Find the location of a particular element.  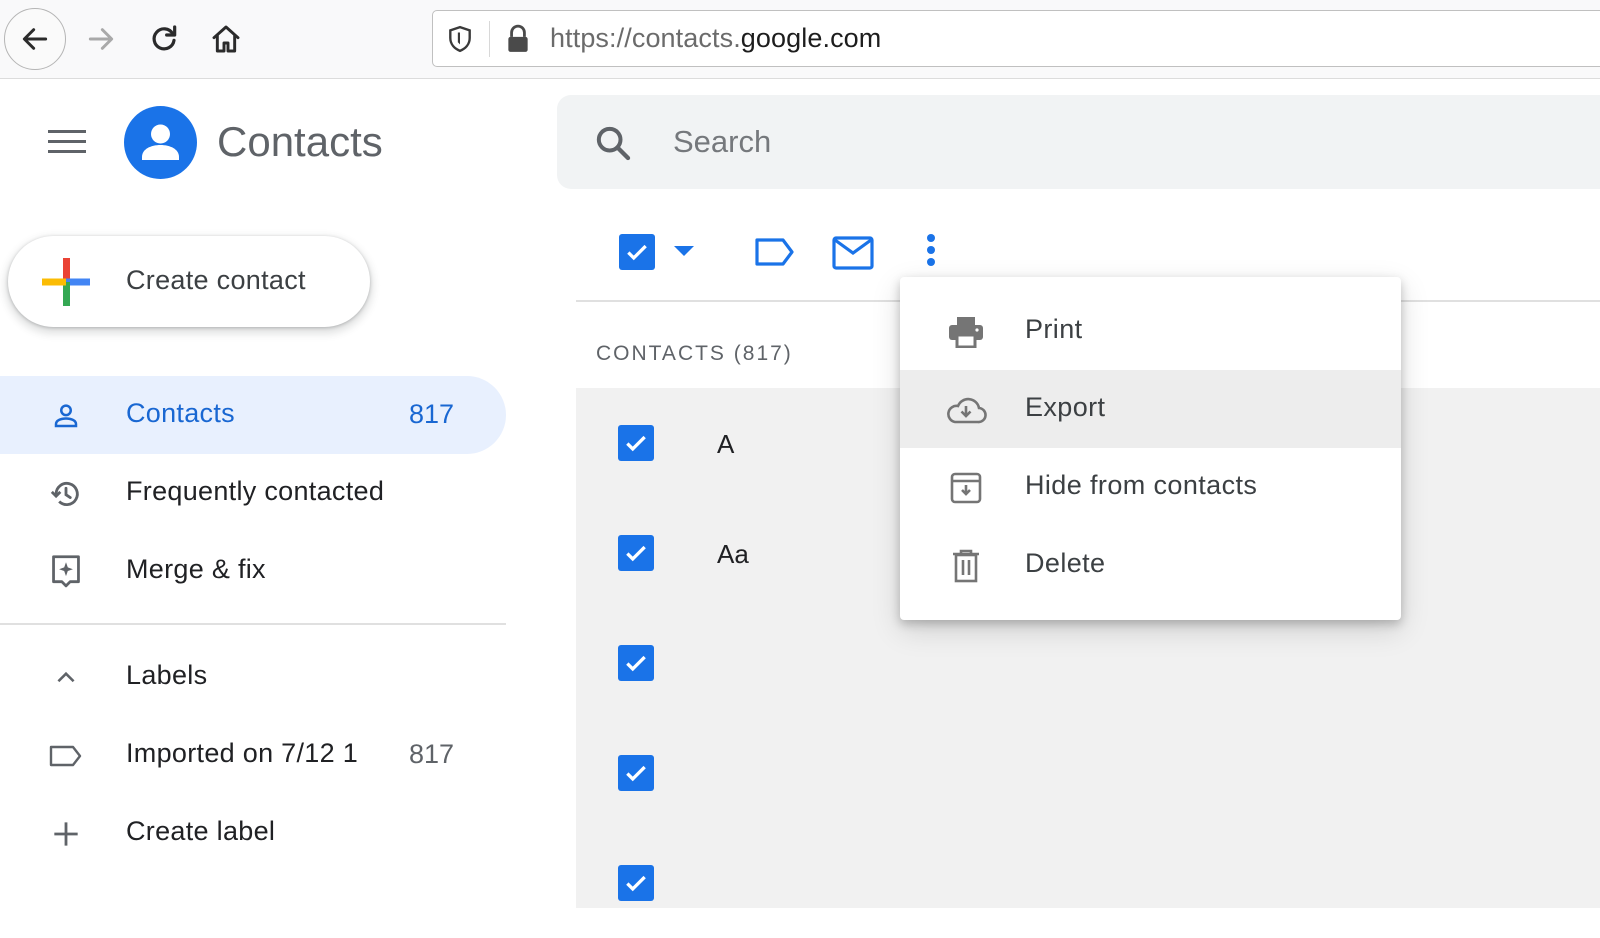

create-contact-button: Create contact is located at coordinates (189, 281).